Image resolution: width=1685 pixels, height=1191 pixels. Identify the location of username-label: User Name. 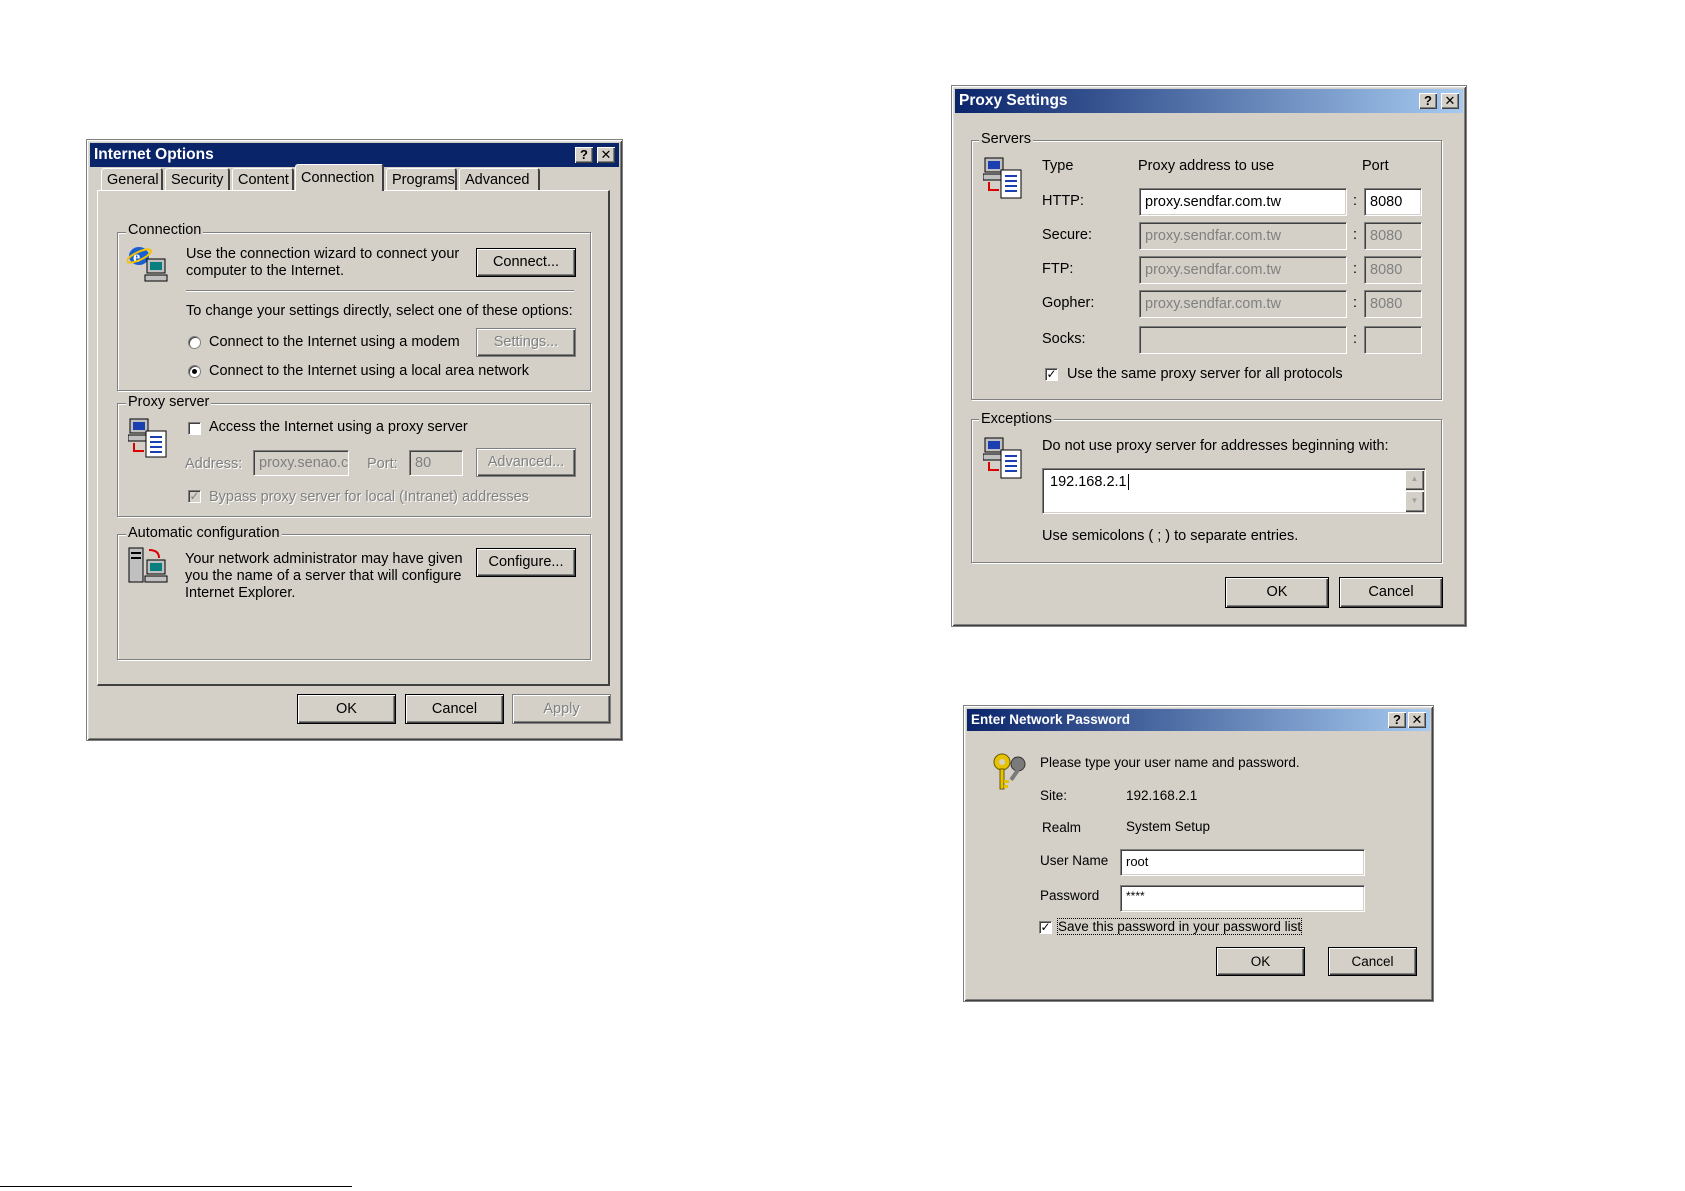
(1074, 860).